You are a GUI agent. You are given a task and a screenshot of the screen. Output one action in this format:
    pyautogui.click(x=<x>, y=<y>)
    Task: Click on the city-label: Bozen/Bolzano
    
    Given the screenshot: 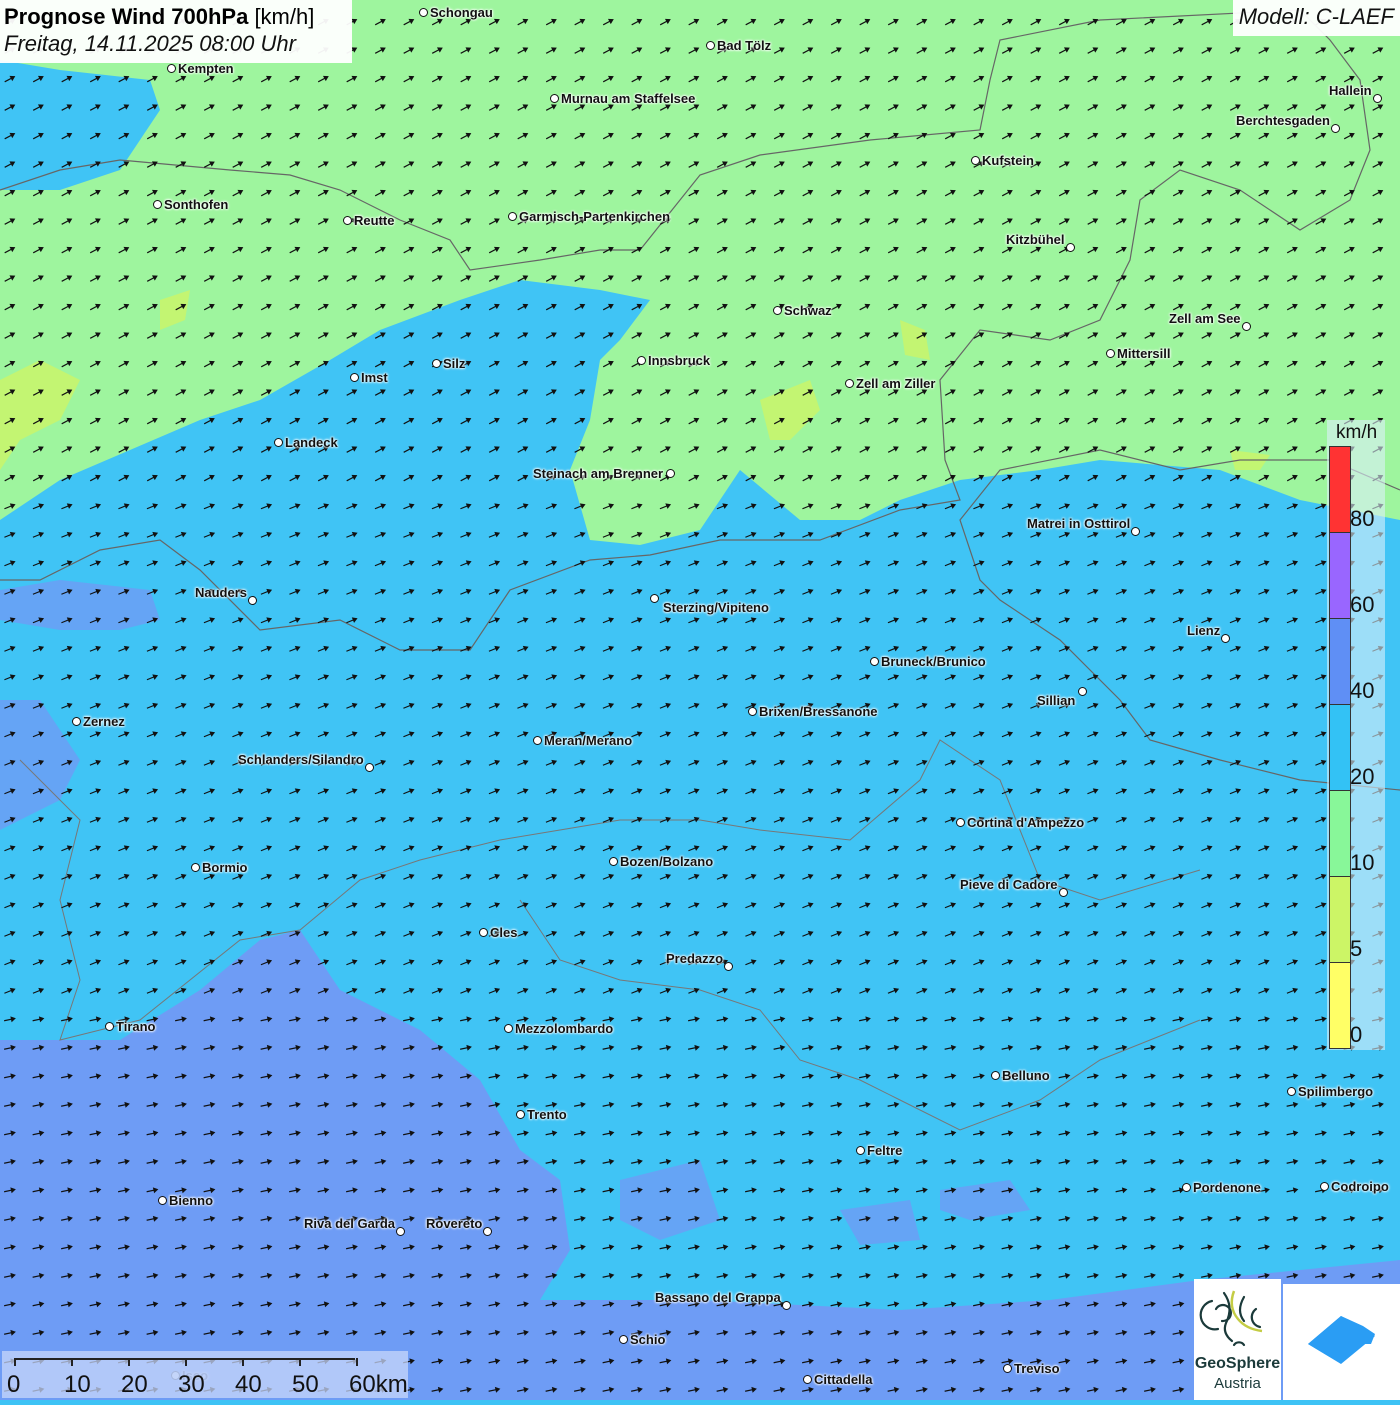 What is the action you would take?
    pyautogui.click(x=667, y=861)
    